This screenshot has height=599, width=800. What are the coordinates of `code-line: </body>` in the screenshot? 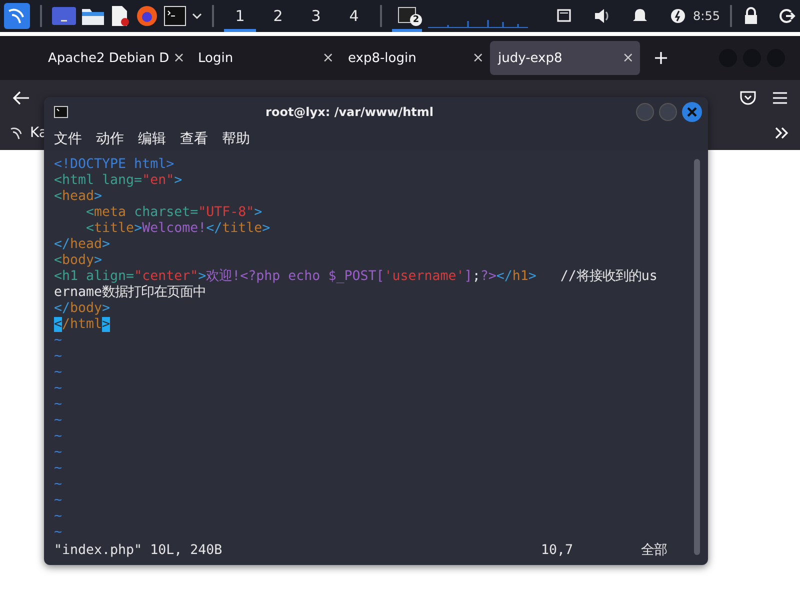 It's located at (83, 309).